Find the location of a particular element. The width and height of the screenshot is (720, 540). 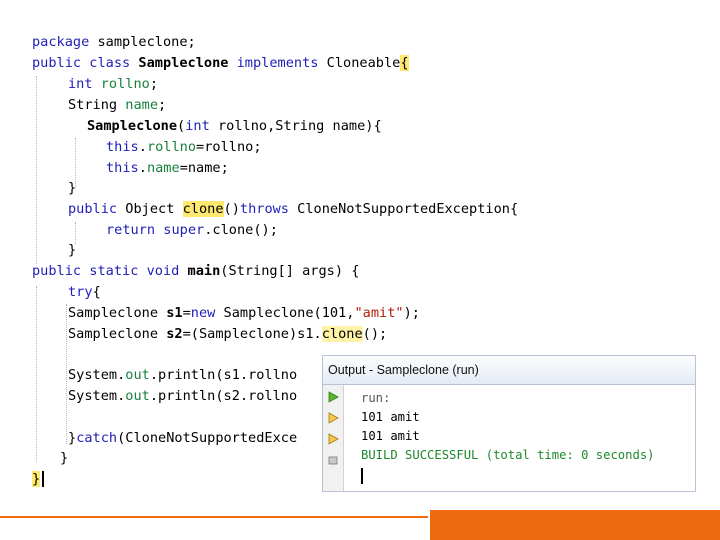

output-toolbar is located at coordinates (333, 438).